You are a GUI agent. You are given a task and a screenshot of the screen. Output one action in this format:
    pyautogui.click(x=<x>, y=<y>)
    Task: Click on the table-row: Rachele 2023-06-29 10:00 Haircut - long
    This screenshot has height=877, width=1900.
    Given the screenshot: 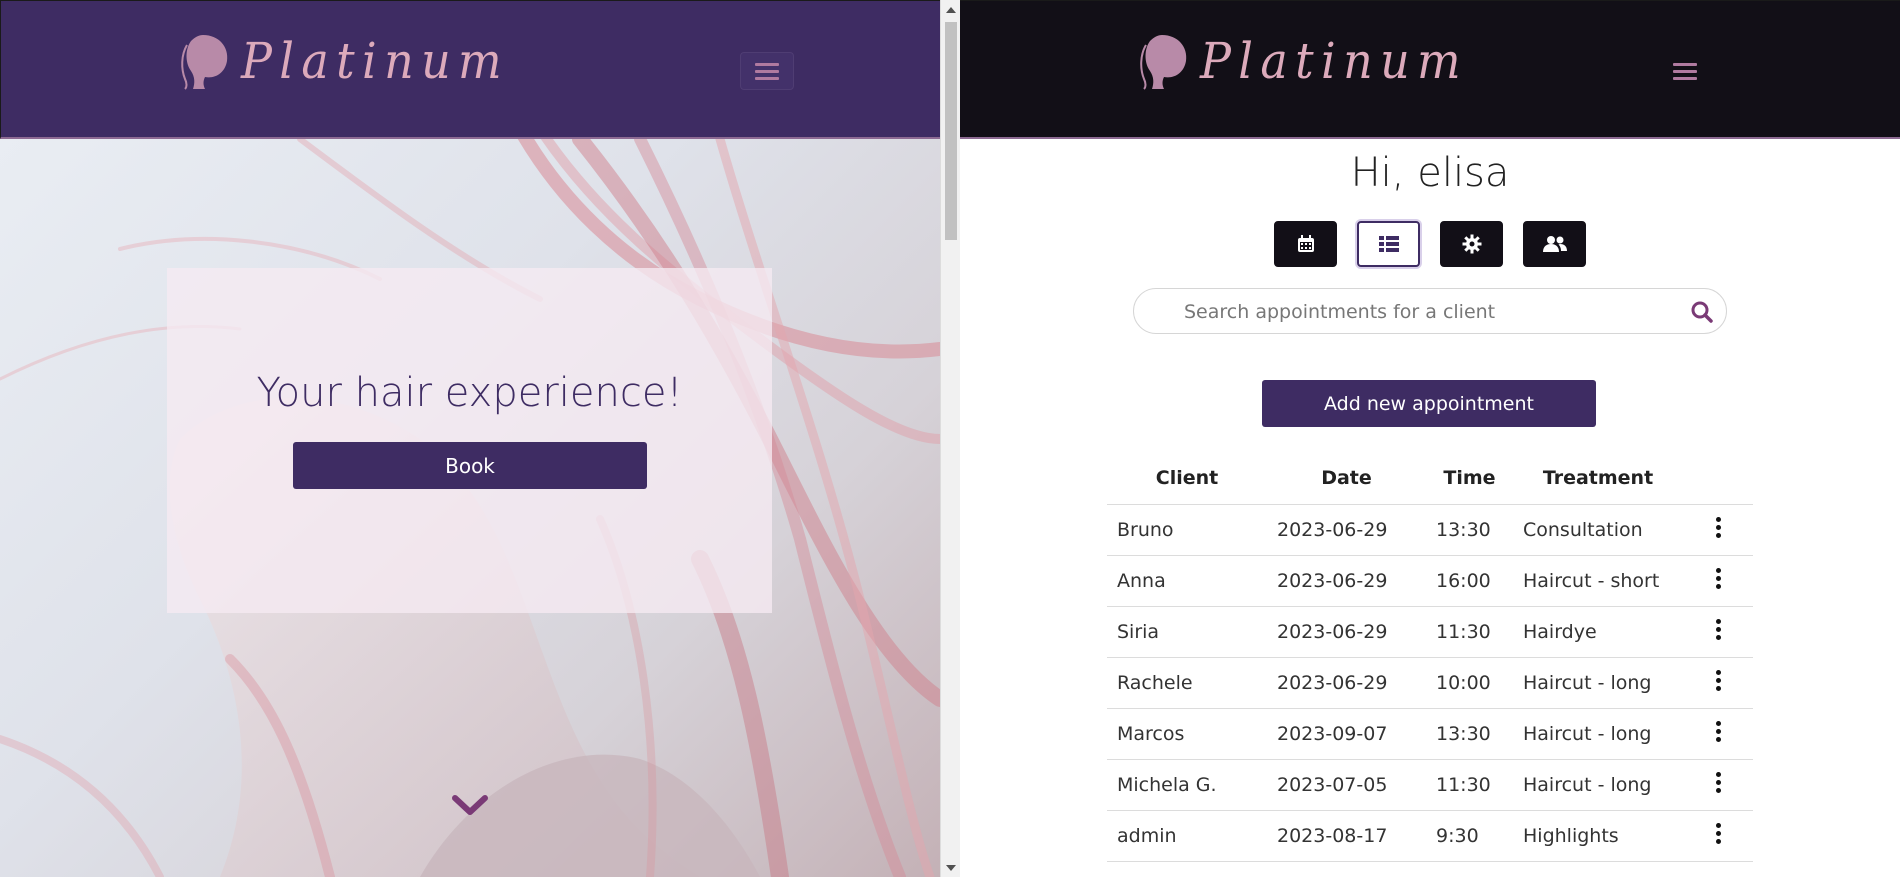 What is the action you would take?
    pyautogui.click(x=1430, y=683)
    